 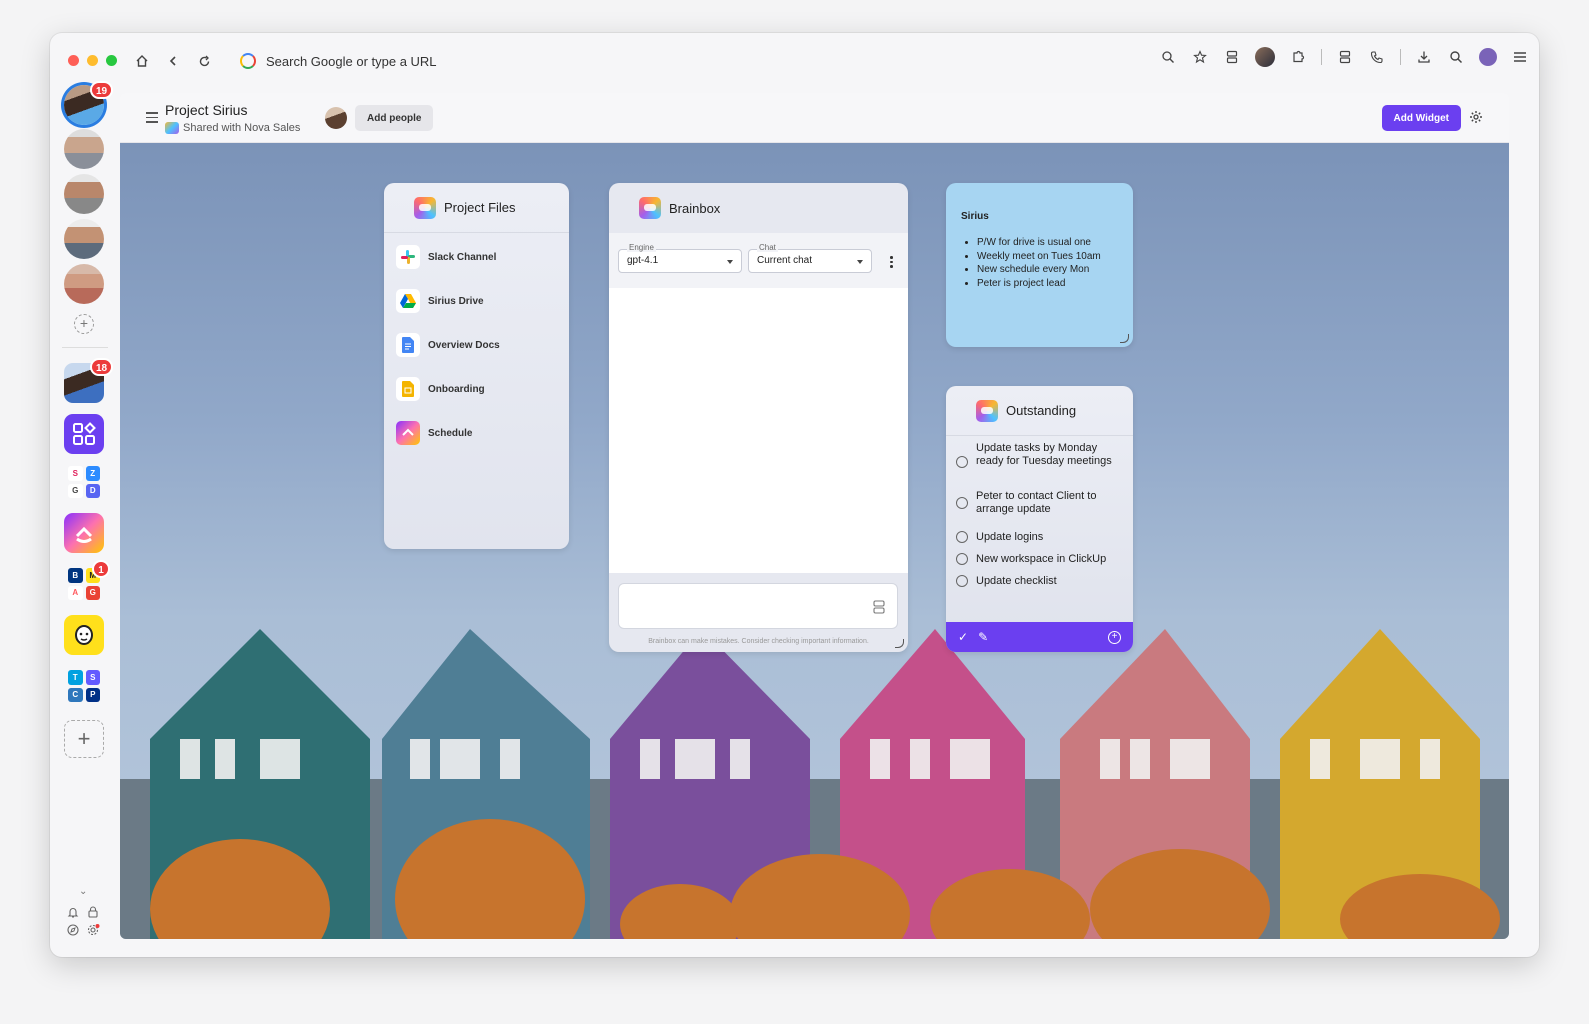 What do you see at coordinates (73, 930) in the screenshot?
I see `compass-icon` at bounding box center [73, 930].